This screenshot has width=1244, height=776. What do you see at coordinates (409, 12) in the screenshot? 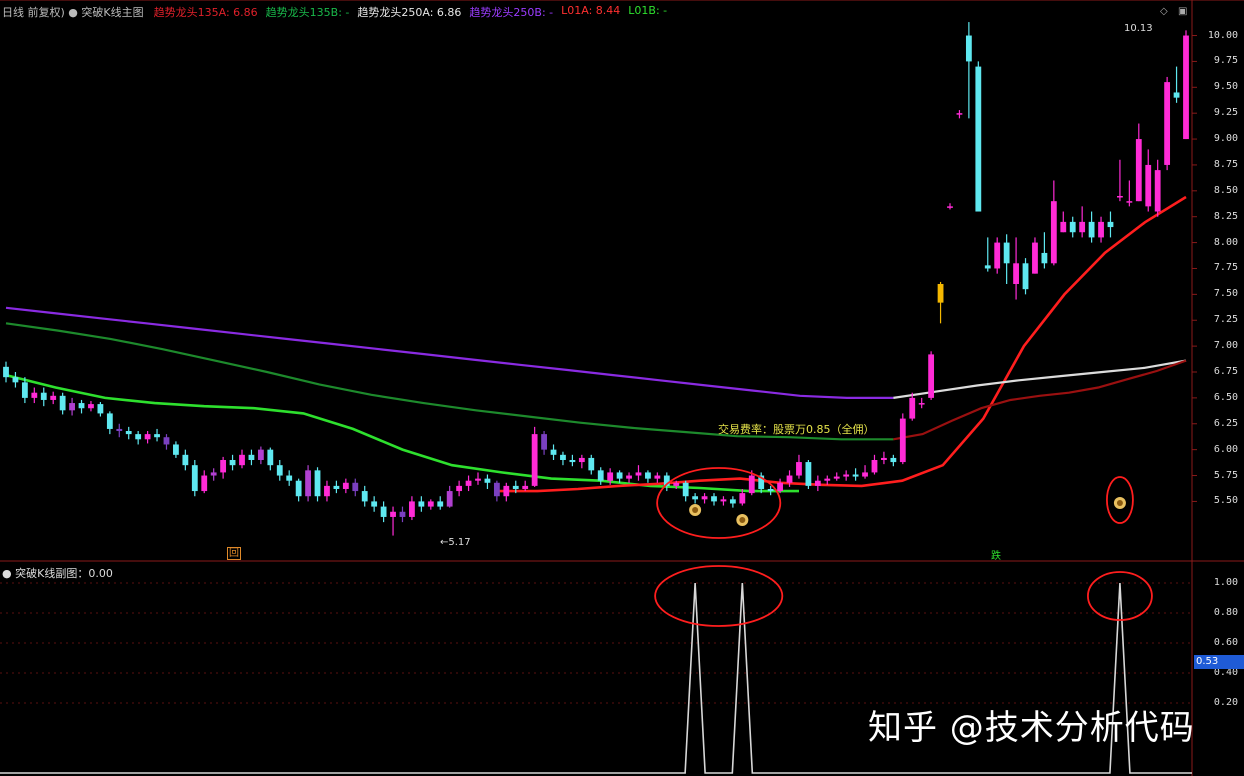
I see `legend-item: 趋势龙头250A: 6.86` at bounding box center [409, 12].